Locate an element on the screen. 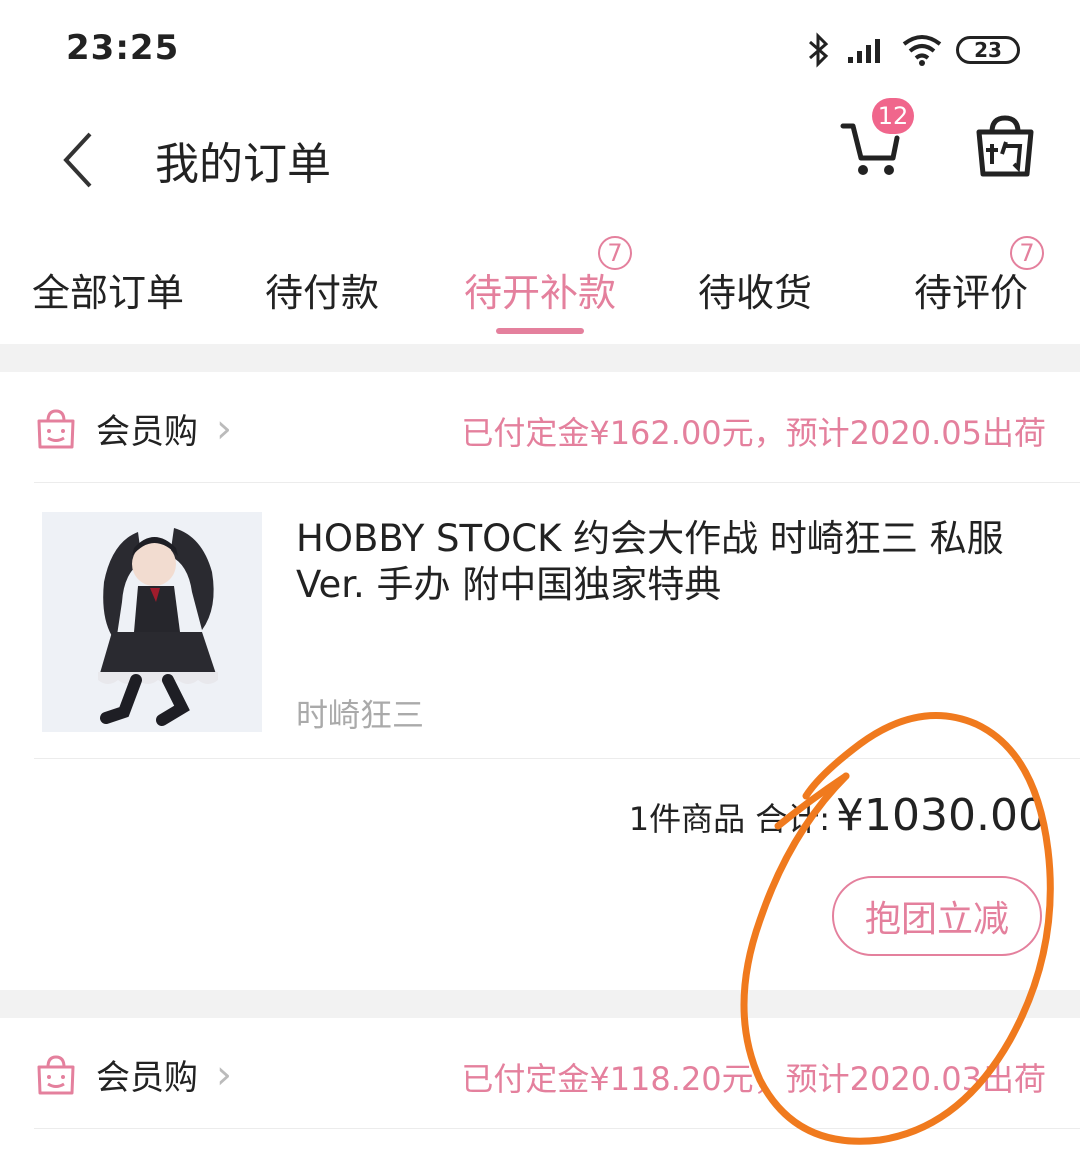 This screenshot has width=1080, height=1162. tab-pending-review: 待评价 is located at coordinates (971, 289).